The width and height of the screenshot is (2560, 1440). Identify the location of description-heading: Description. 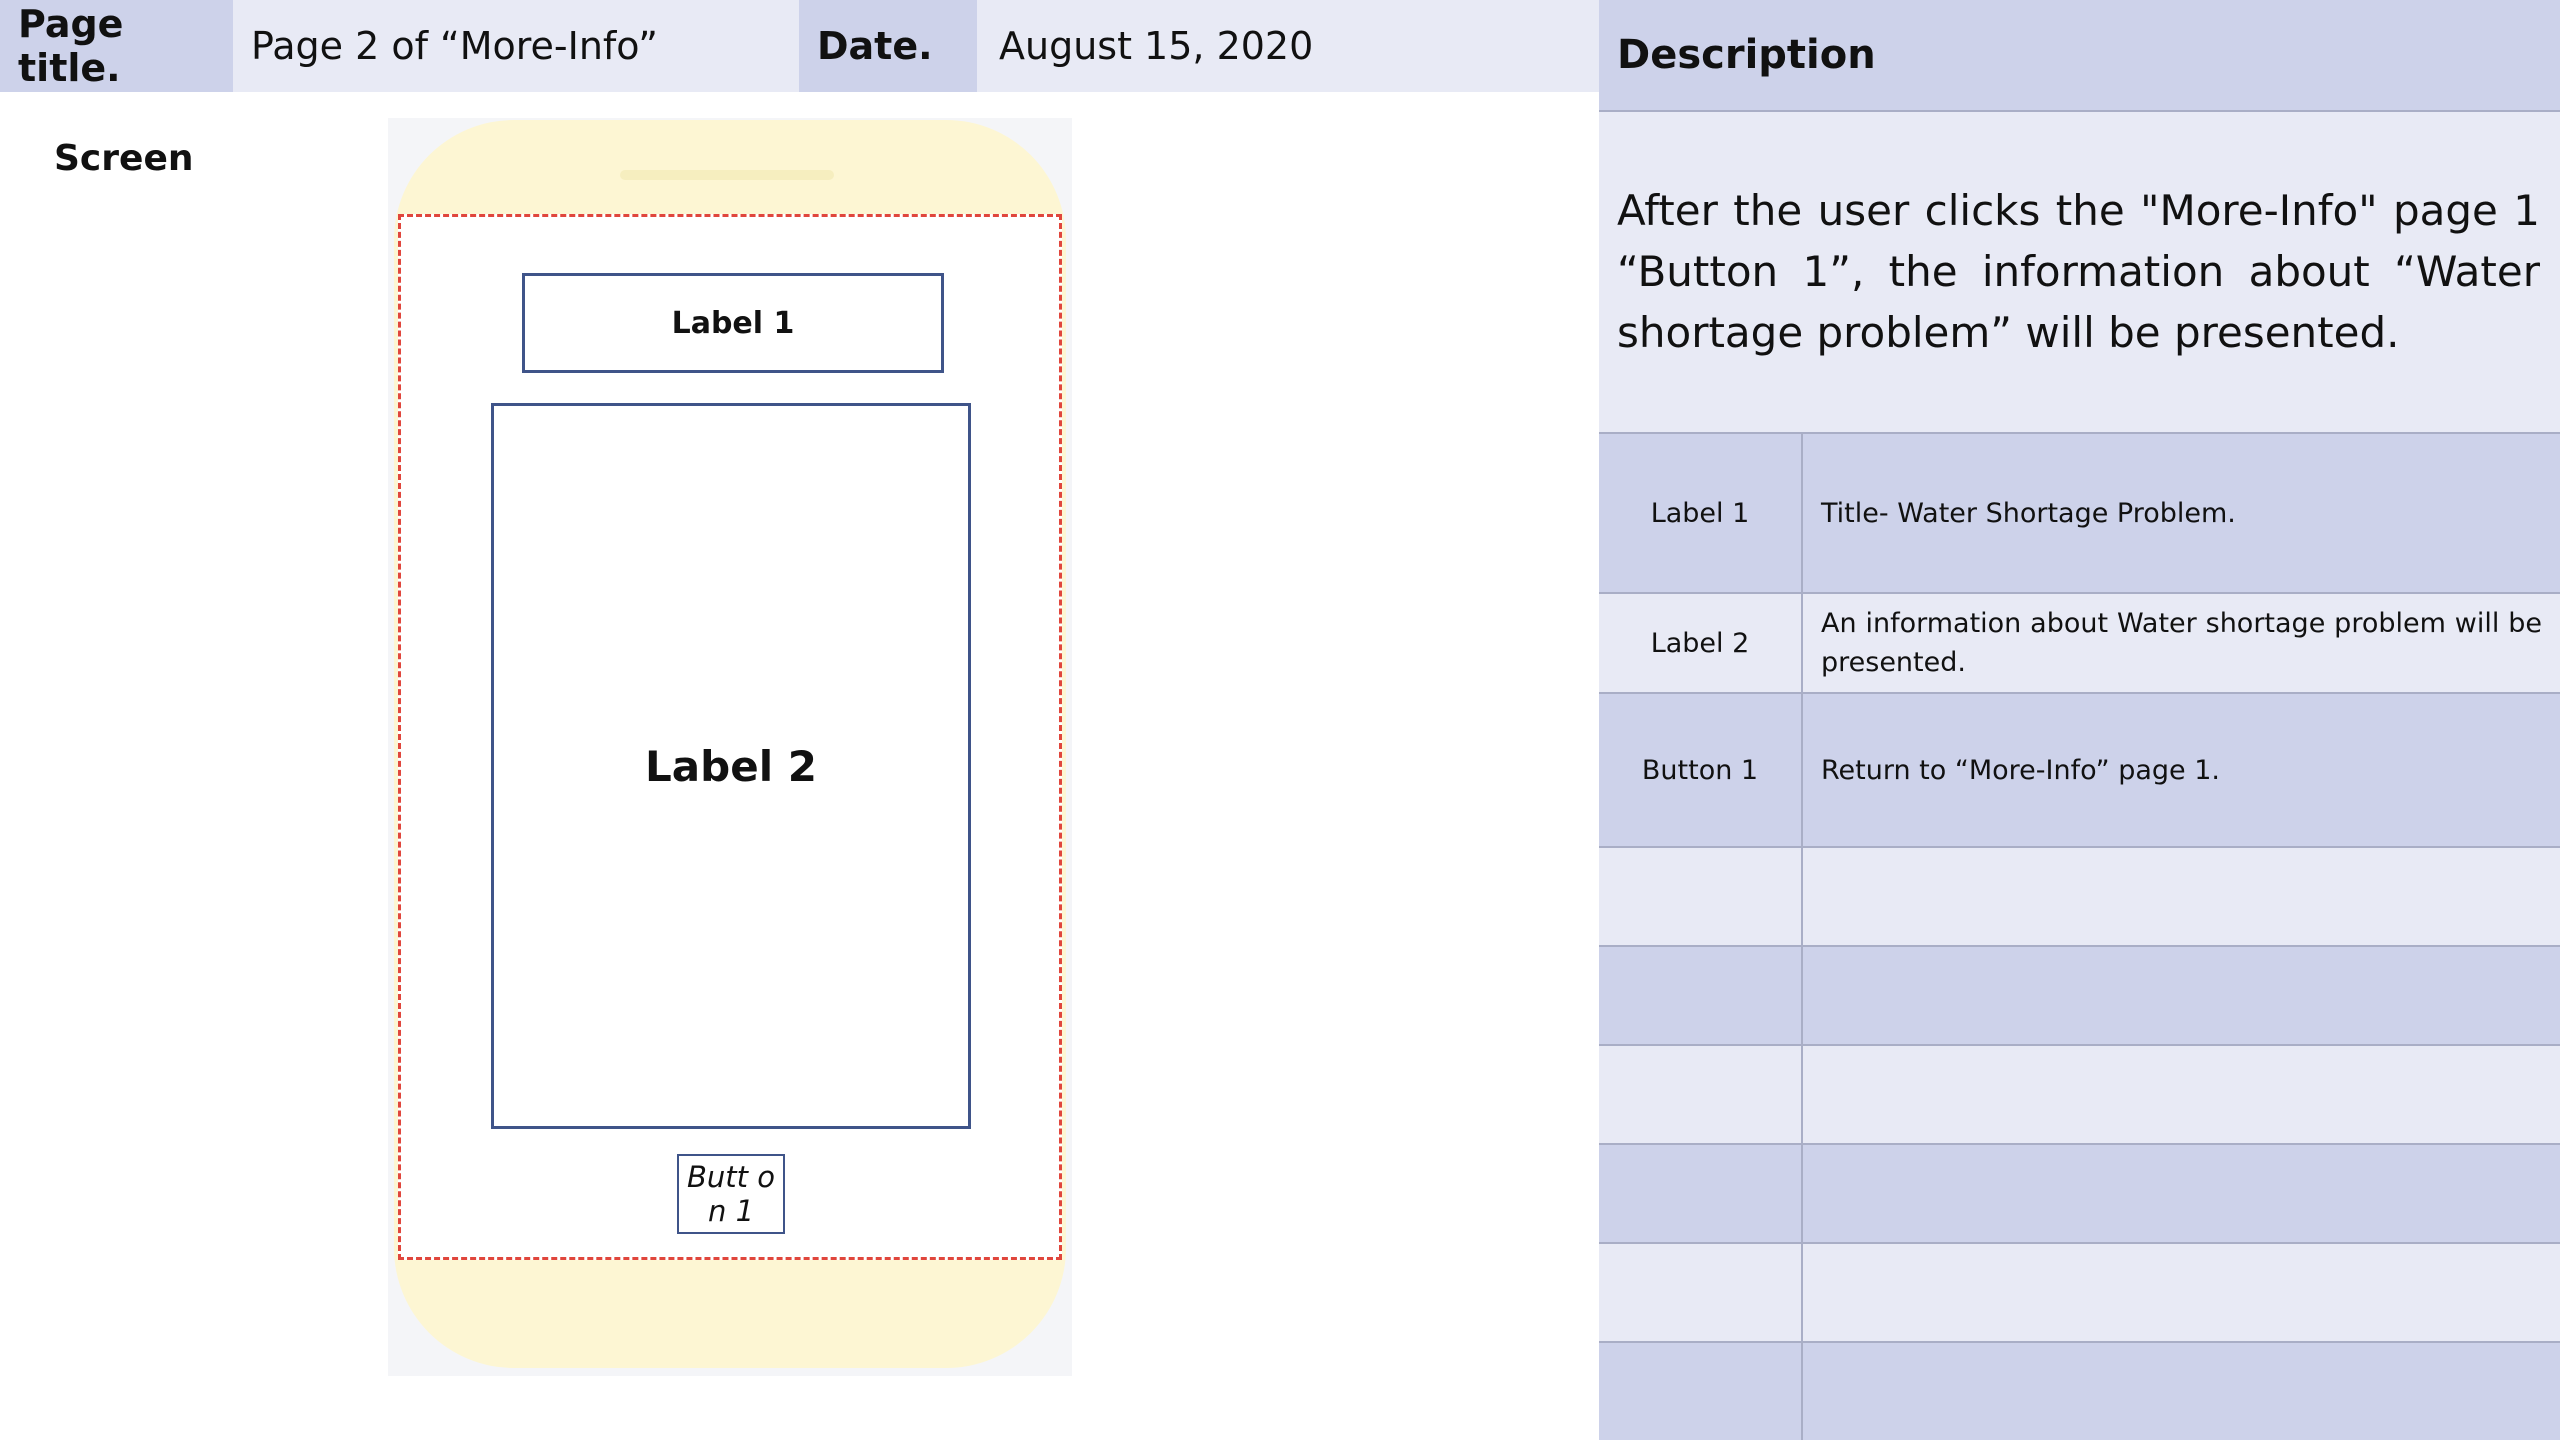
(2079, 56).